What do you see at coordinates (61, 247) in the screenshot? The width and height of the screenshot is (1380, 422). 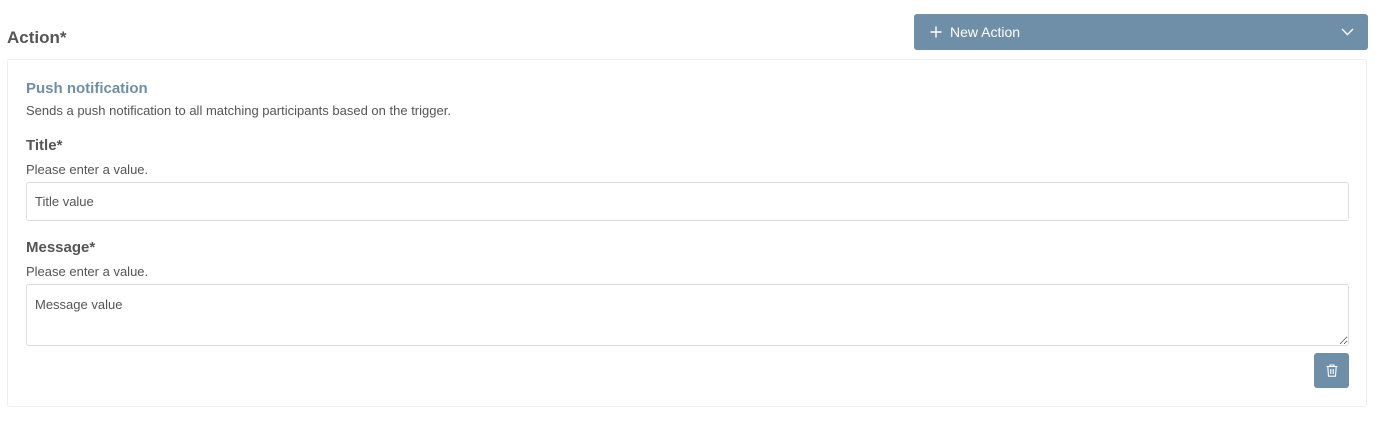 I see `message-field-label: Message*` at bounding box center [61, 247].